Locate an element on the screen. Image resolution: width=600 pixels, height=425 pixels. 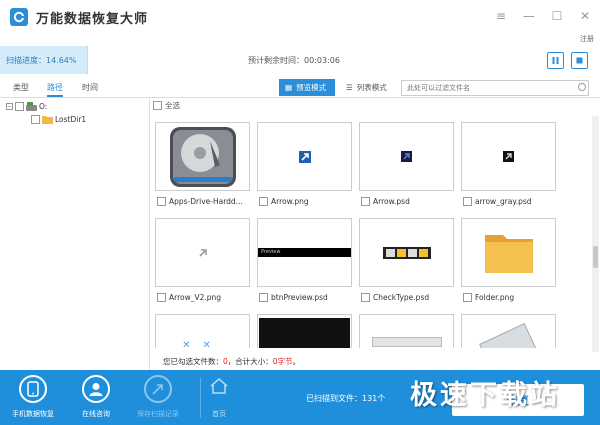
tree-drive-node: − O: is located at coordinates (26, 106).